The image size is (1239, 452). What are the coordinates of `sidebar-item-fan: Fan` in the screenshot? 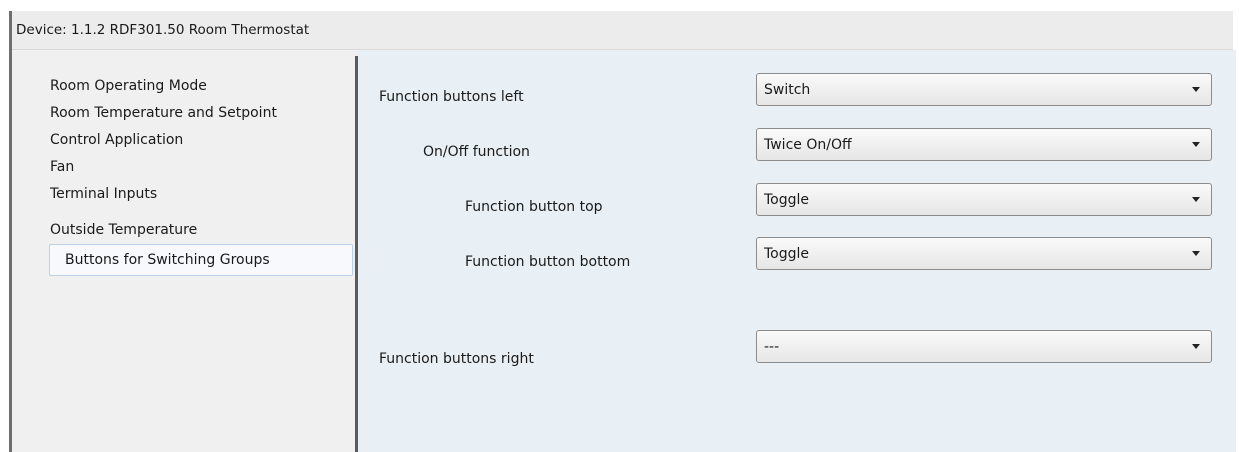 It's located at (62, 167).